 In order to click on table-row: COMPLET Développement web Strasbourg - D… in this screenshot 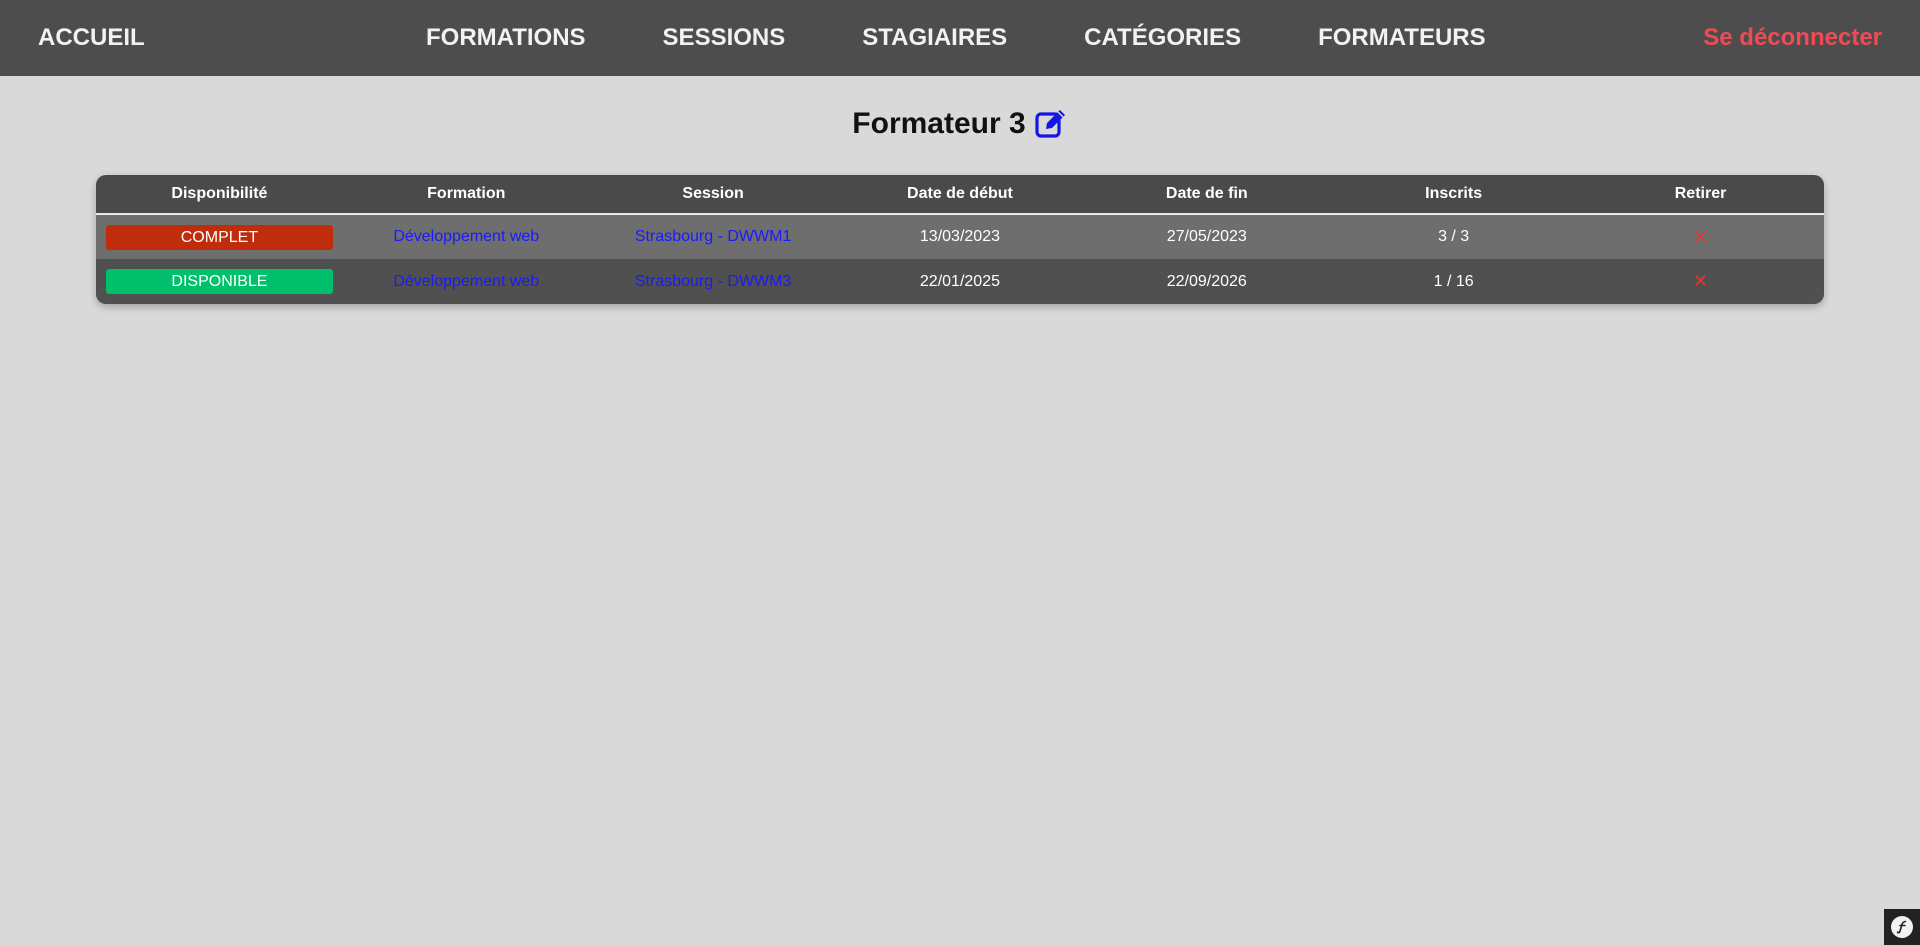, I will do `click(960, 236)`.